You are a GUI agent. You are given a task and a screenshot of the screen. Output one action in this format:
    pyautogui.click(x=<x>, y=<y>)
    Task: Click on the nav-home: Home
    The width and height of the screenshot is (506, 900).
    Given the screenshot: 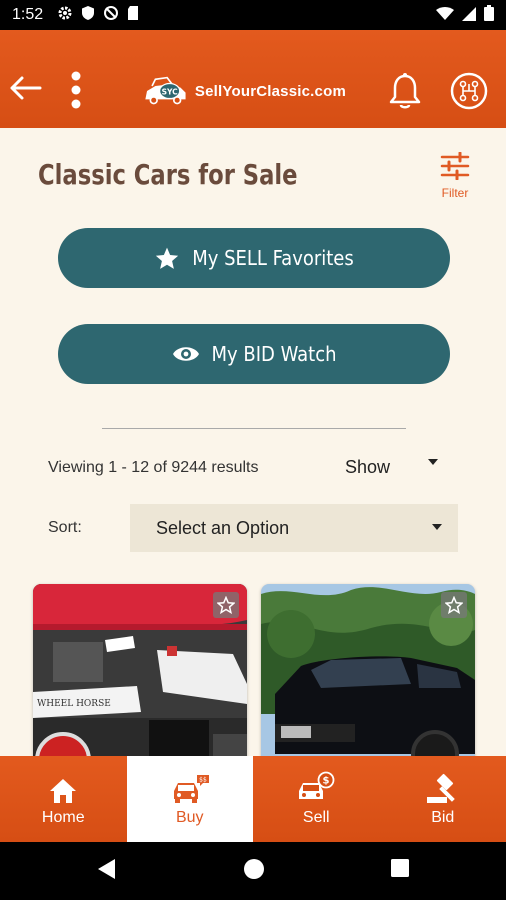 What is the action you would take?
    pyautogui.click(x=63, y=799)
    